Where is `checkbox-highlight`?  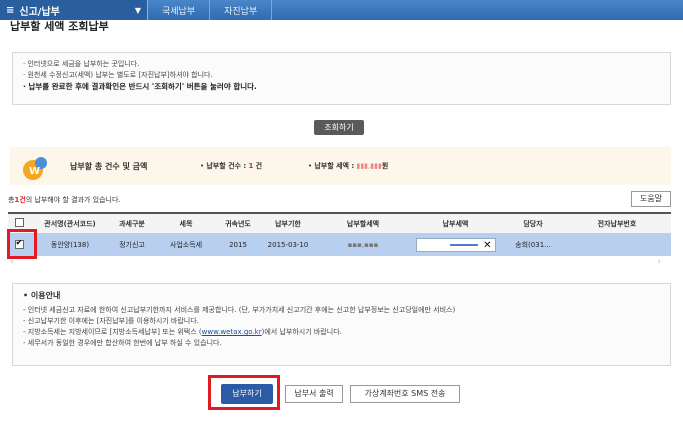
checkbox-highlight is located at coordinates (22, 244).